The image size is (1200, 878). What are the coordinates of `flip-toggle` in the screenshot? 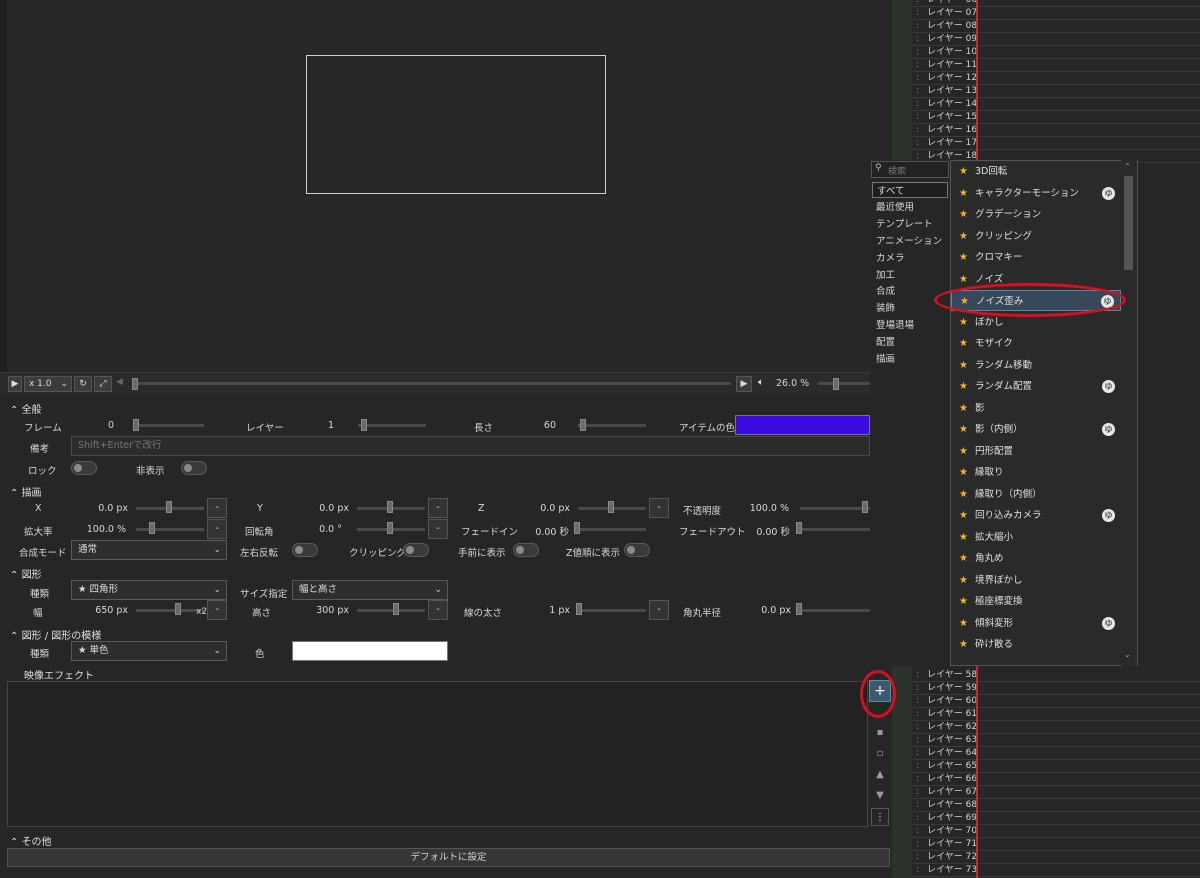 It's located at (305, 550).